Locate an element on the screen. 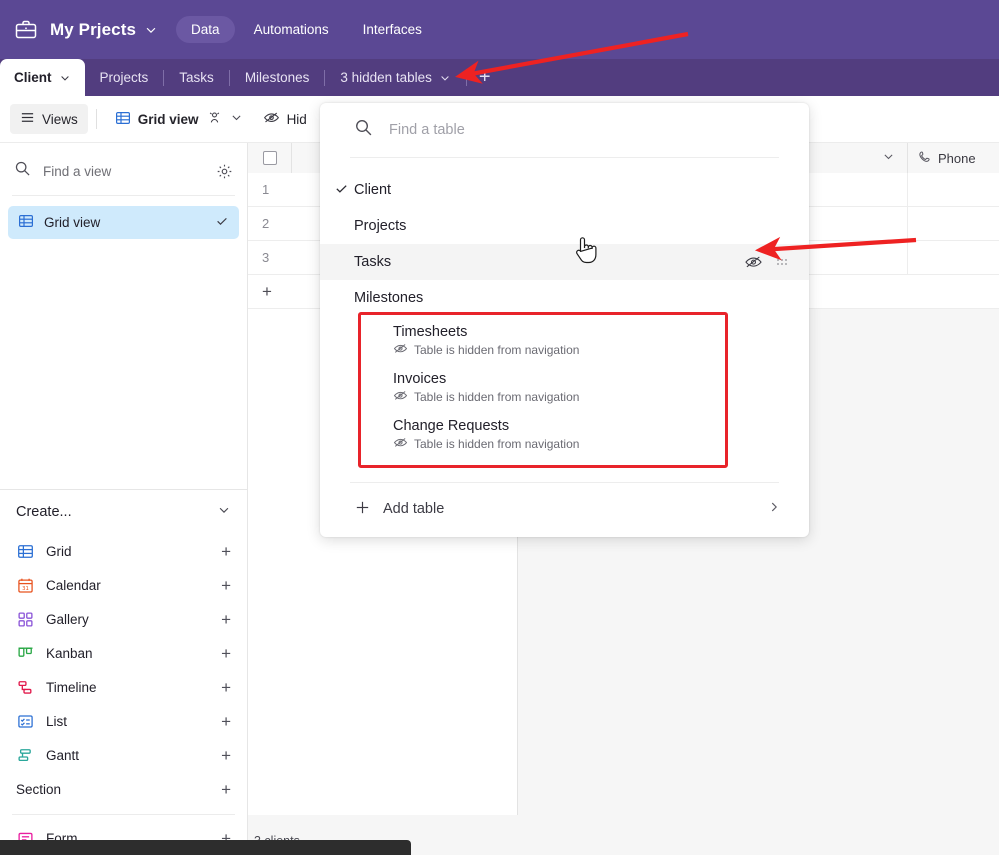 The width and height of the screenshot is (999, 855). add-calendar-view-button: + is located at coordinates (226, 585).